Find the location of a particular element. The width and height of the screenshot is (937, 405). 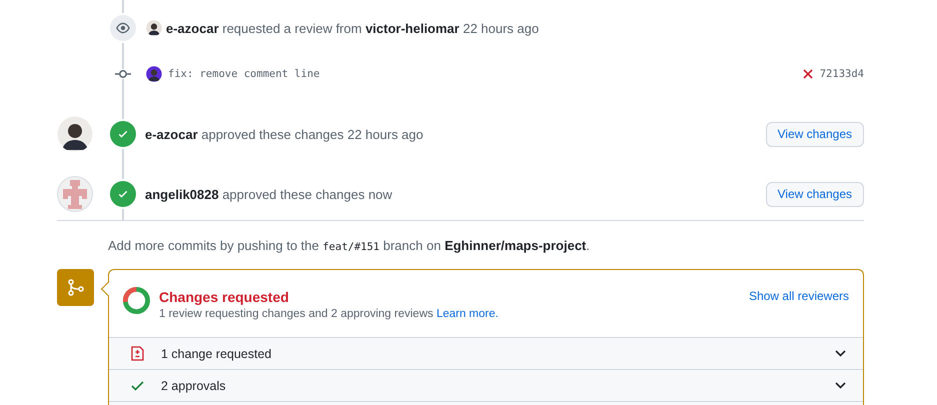

branch-icon is located at coordinates (76, 287).